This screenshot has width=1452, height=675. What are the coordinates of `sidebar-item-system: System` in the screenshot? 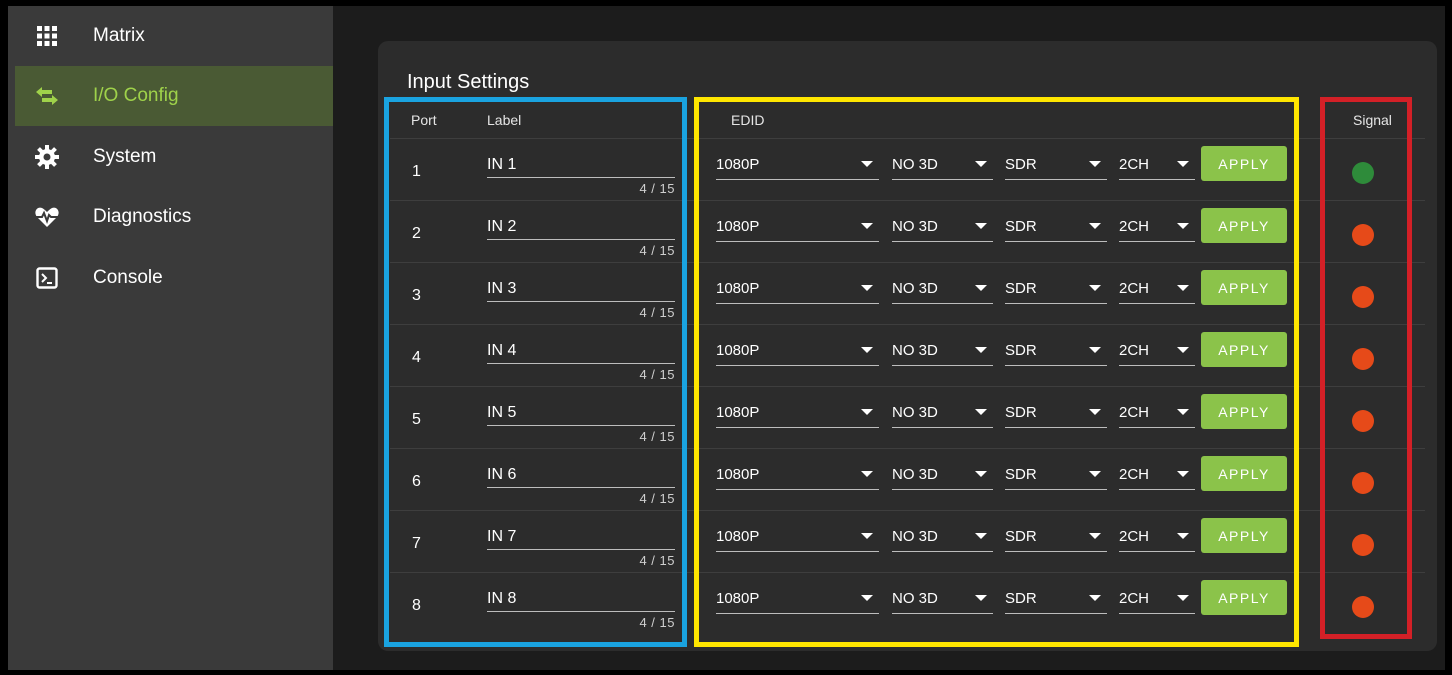 It's located at (174, 157).